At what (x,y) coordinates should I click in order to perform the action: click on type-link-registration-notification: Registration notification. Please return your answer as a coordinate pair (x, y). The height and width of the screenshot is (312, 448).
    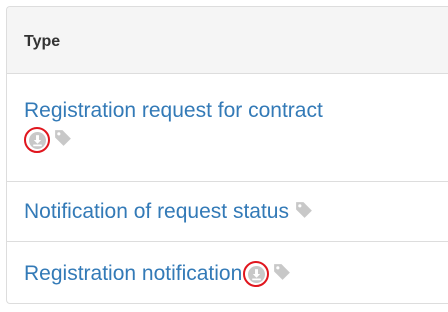
    Looking at the image, I should click on (133, 274).